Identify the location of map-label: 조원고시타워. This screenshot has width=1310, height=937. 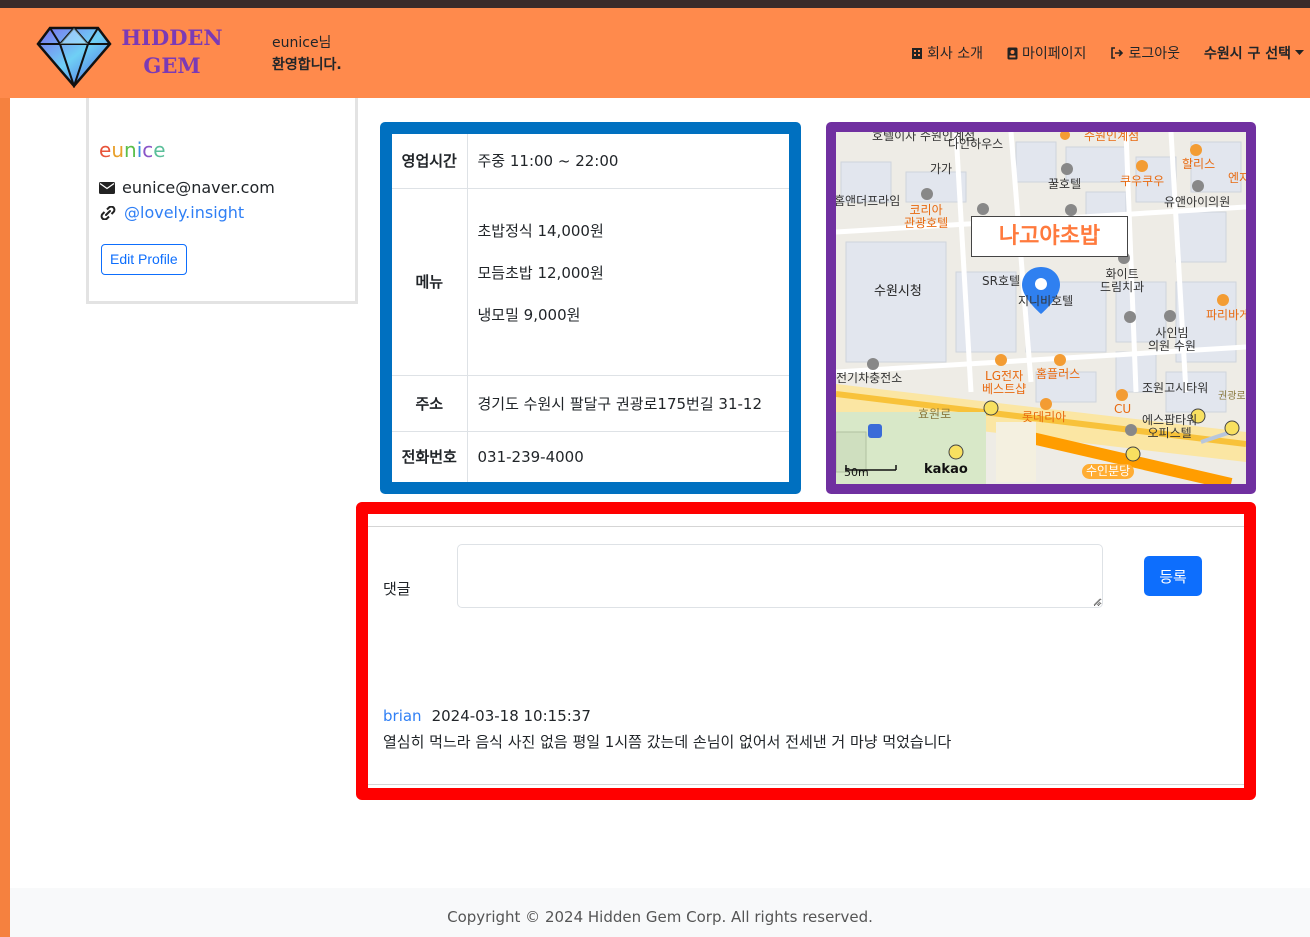
(1175, 388).